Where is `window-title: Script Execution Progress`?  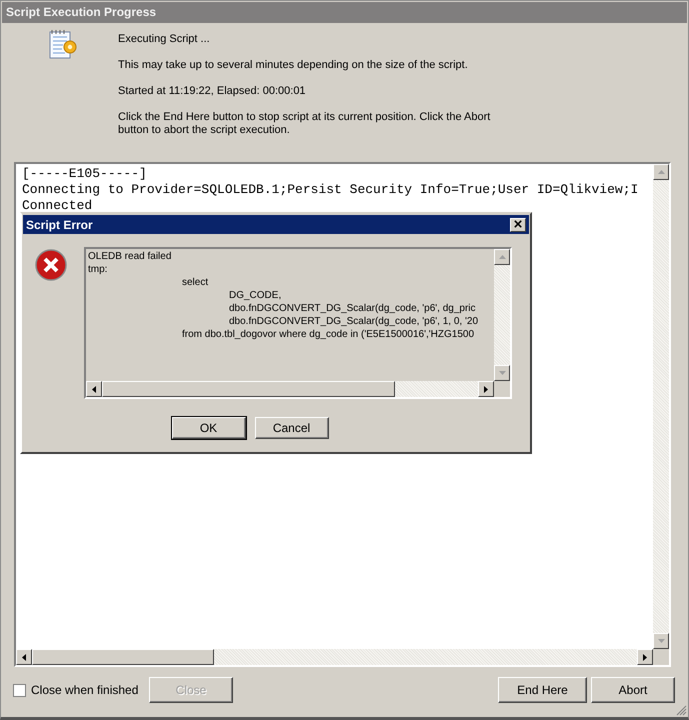 window-title: Script Execution Progress is located at coordinates (344, 12).